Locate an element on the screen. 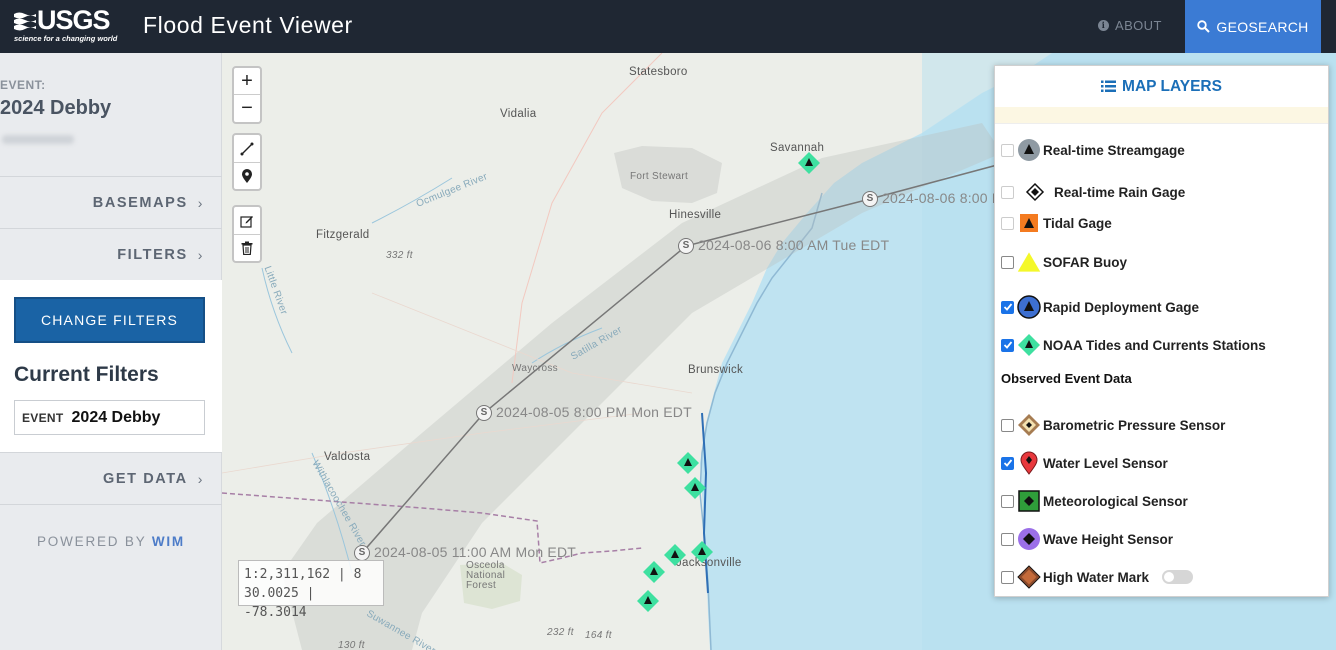  powered-by-label: POWERED BY is located at coordinates (92, 541).